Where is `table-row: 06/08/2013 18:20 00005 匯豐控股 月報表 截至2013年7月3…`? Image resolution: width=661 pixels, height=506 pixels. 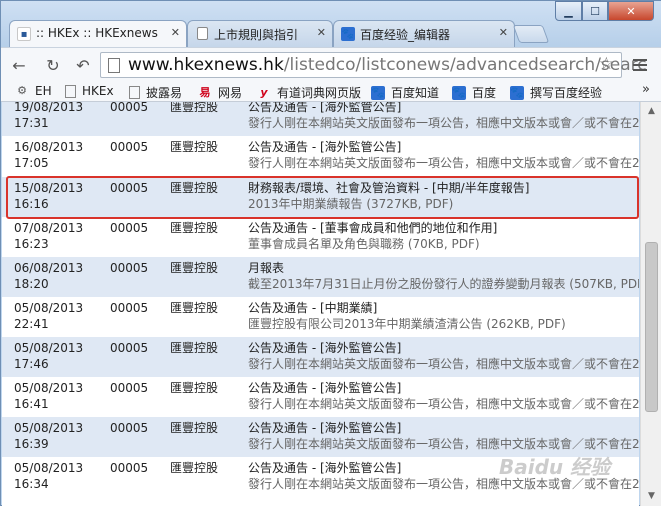
table-row: 06/08/2013 18:20 00005 匯豐控股 月報表 截至2013年7月3… is located at coordinates (320, 277).